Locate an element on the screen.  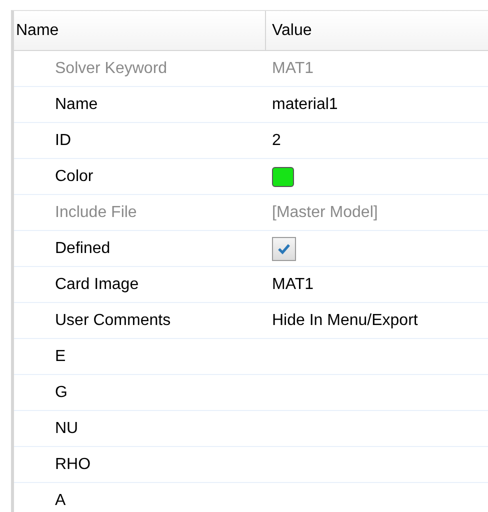
property-value: MAT1 is located at coordinates (376, 285).